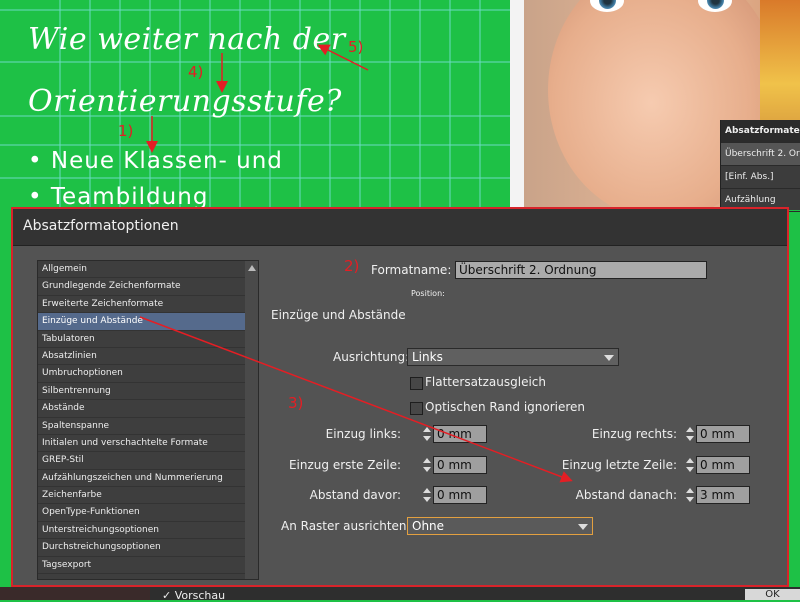 Image resolution: width=800 pixels, height=602 pixels. What do you see at coordinates (760, 177) in the screenshot?
I see `panel-style-item: [Einf. Abs.]` at bounding box center [760, 177].